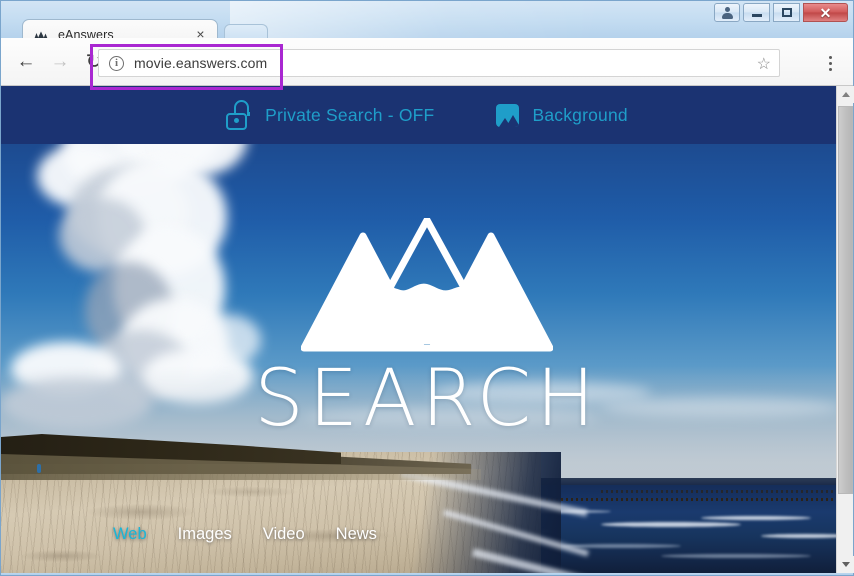 Image resolution: width=854 pixels, height=576 pixels. What do you see at coordinates (239, 115) in the screenshot?
I see `open-padlock-icon` at bounding box center [239, 115].